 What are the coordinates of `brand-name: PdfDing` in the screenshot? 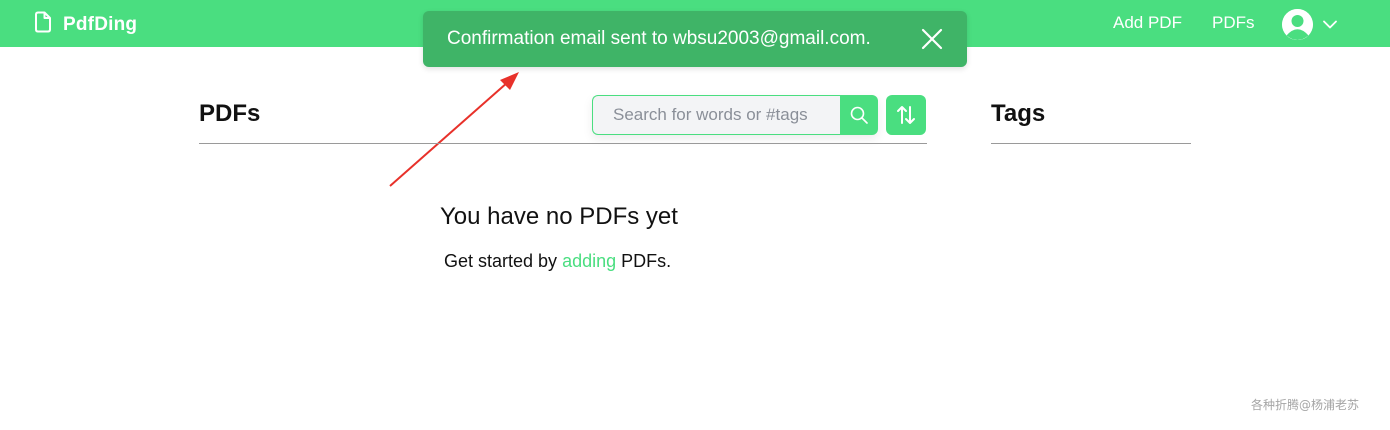 It's located at (100, 24).